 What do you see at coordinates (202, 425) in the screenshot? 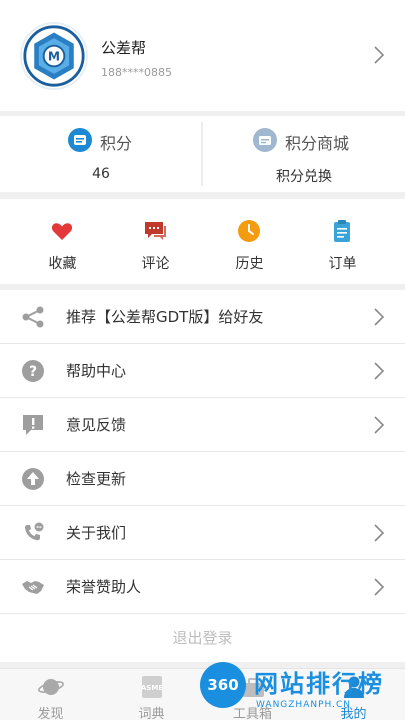
I see `menu-item-feedback: 意见反馈` at bounding box center [202, 425].